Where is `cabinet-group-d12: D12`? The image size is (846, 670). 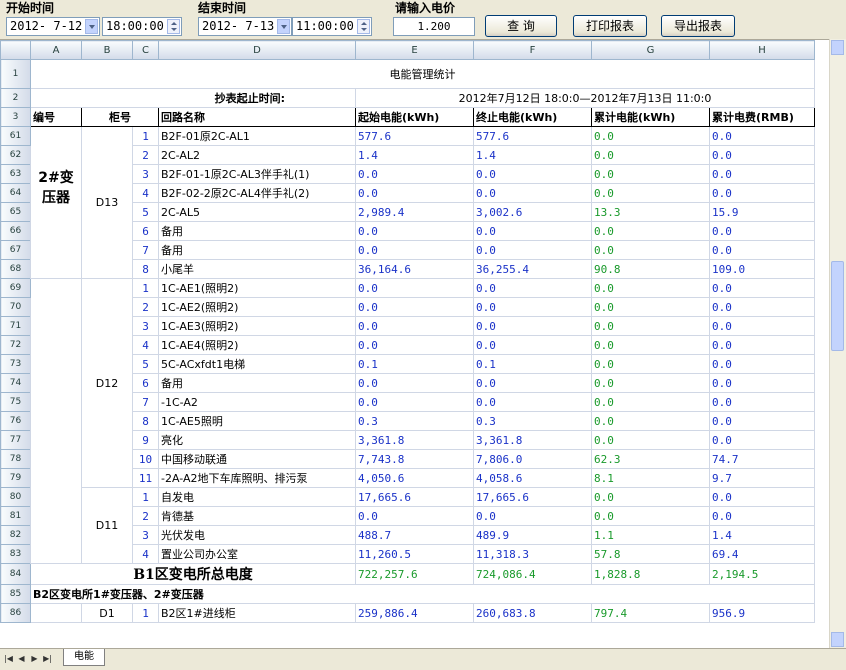 cabinet-group-d12: D12 is located at coordinates (107, 383).